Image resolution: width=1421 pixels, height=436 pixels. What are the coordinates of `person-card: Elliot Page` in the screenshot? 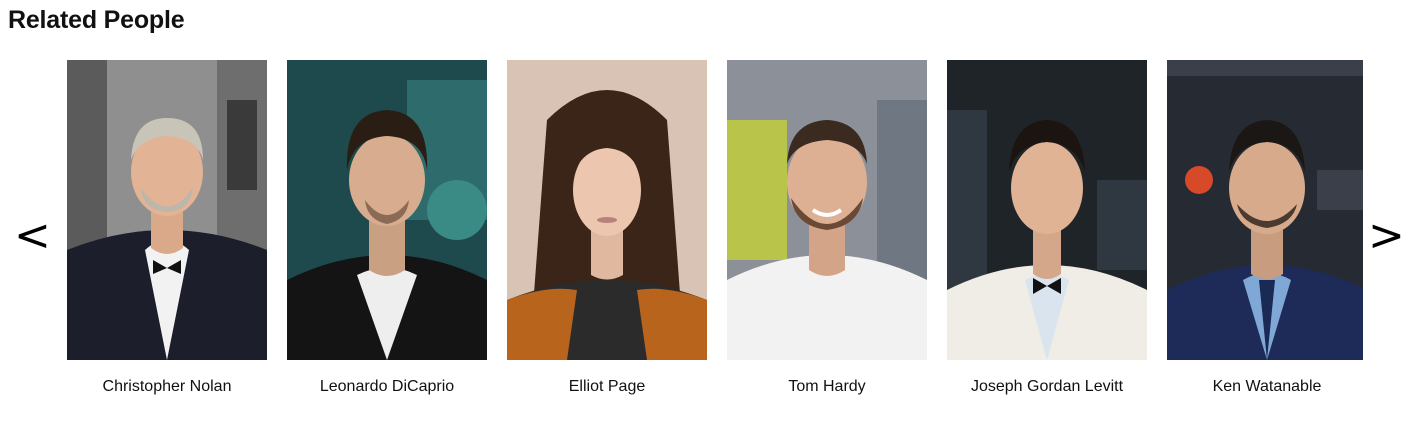 It's located at (607, 240).